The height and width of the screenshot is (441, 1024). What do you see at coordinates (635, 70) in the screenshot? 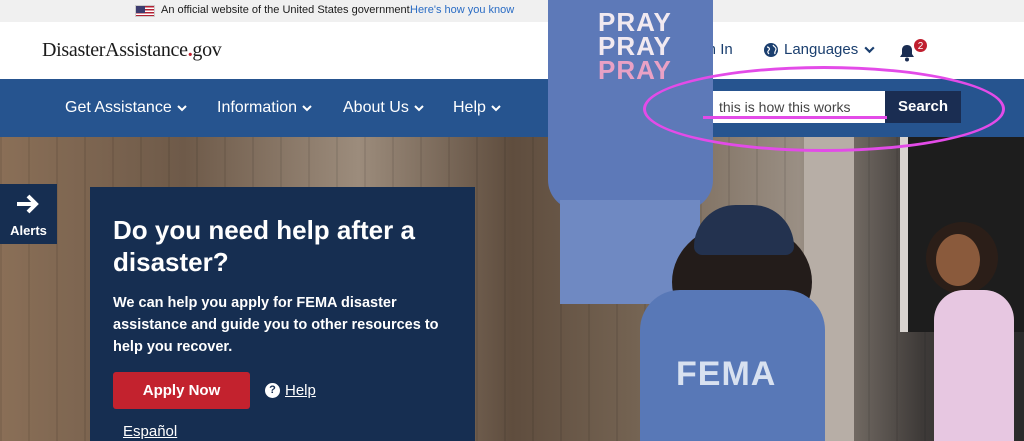
I see `shirt-text-line: PRAY` at bounding box center [635, 70].